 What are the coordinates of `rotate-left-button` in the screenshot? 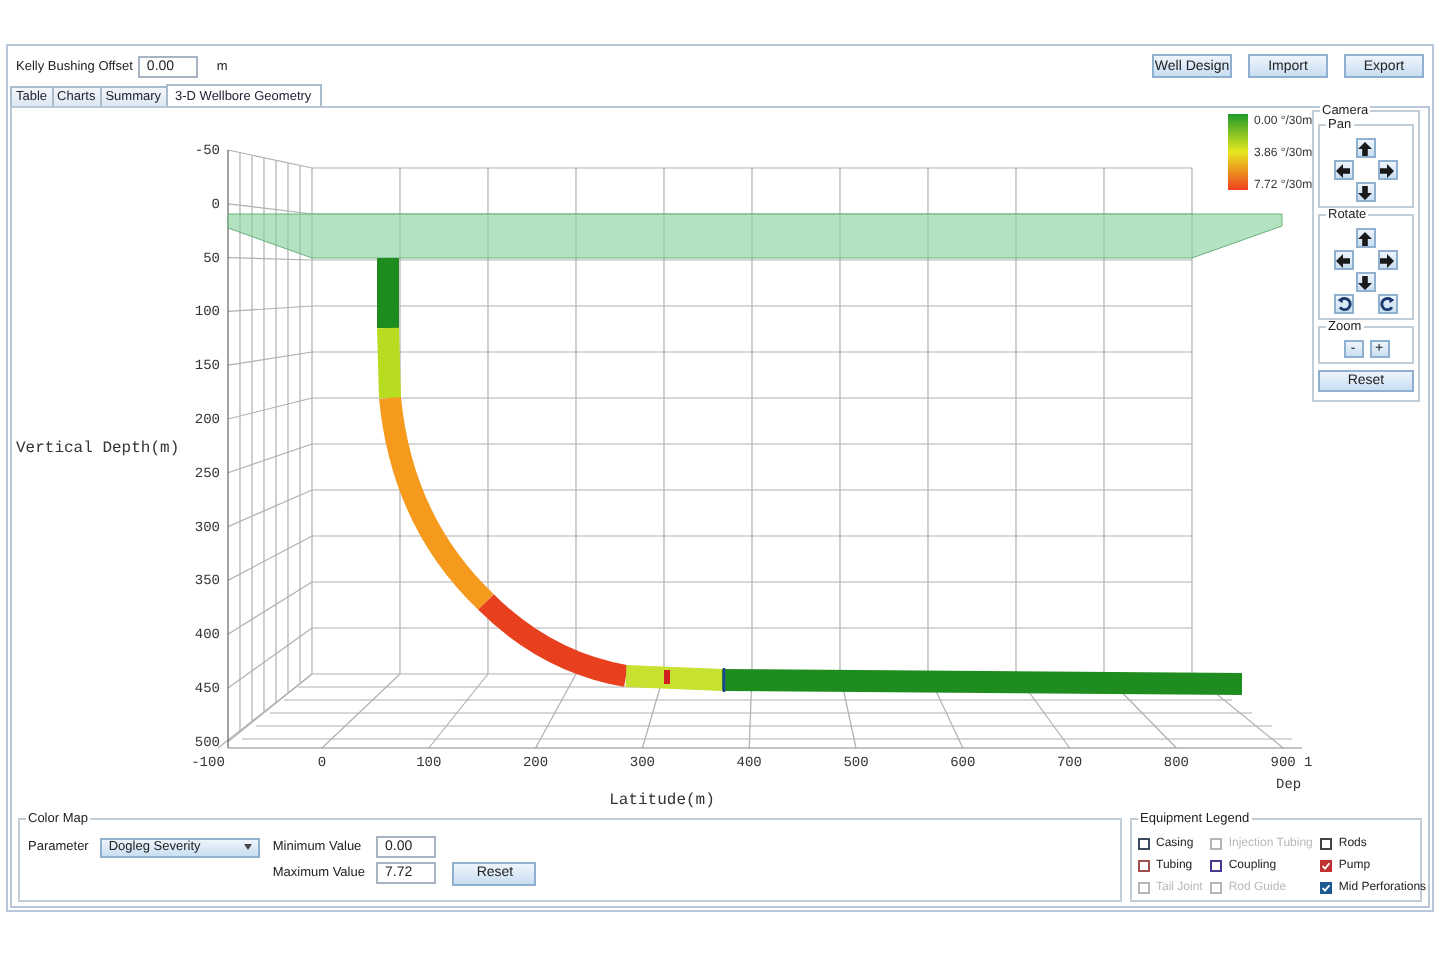 It's located at (1343, 304).